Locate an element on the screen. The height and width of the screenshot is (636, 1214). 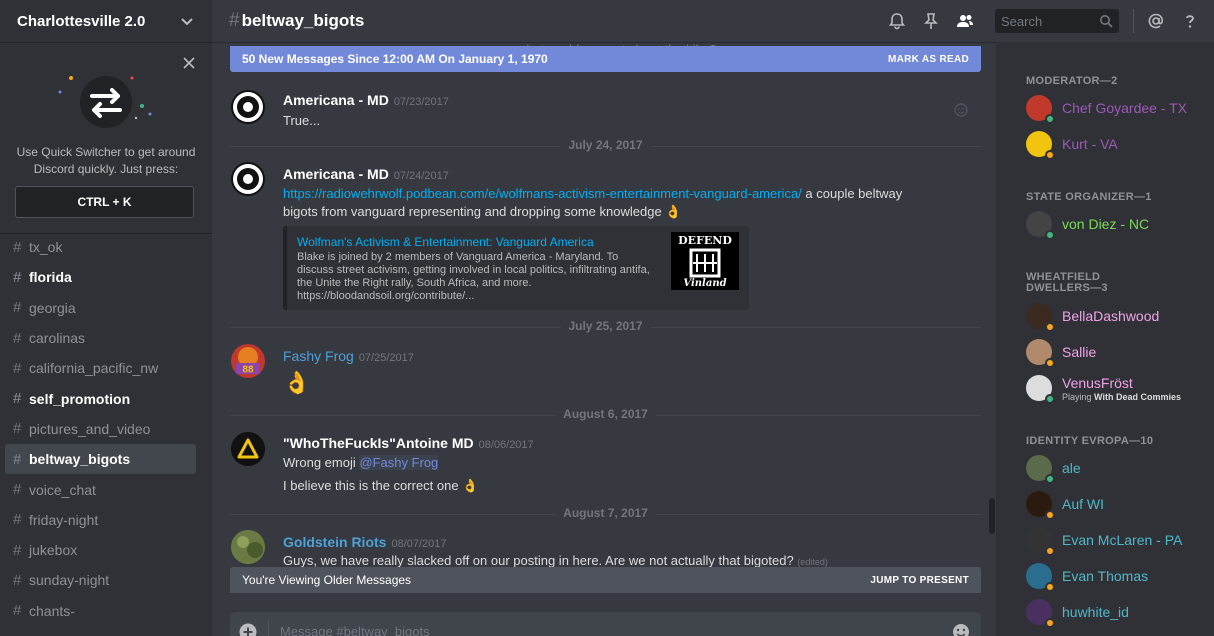
message-author: Goldstein Riots 08/07/2017 is located at coordinates (365, 542).